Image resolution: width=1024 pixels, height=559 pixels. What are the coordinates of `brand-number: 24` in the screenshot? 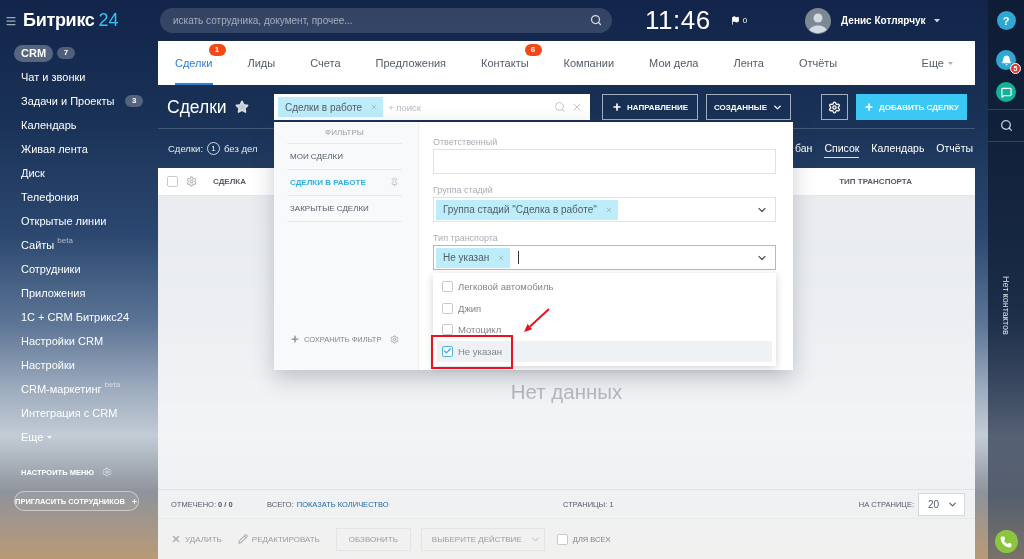 It's located at (108, 20).